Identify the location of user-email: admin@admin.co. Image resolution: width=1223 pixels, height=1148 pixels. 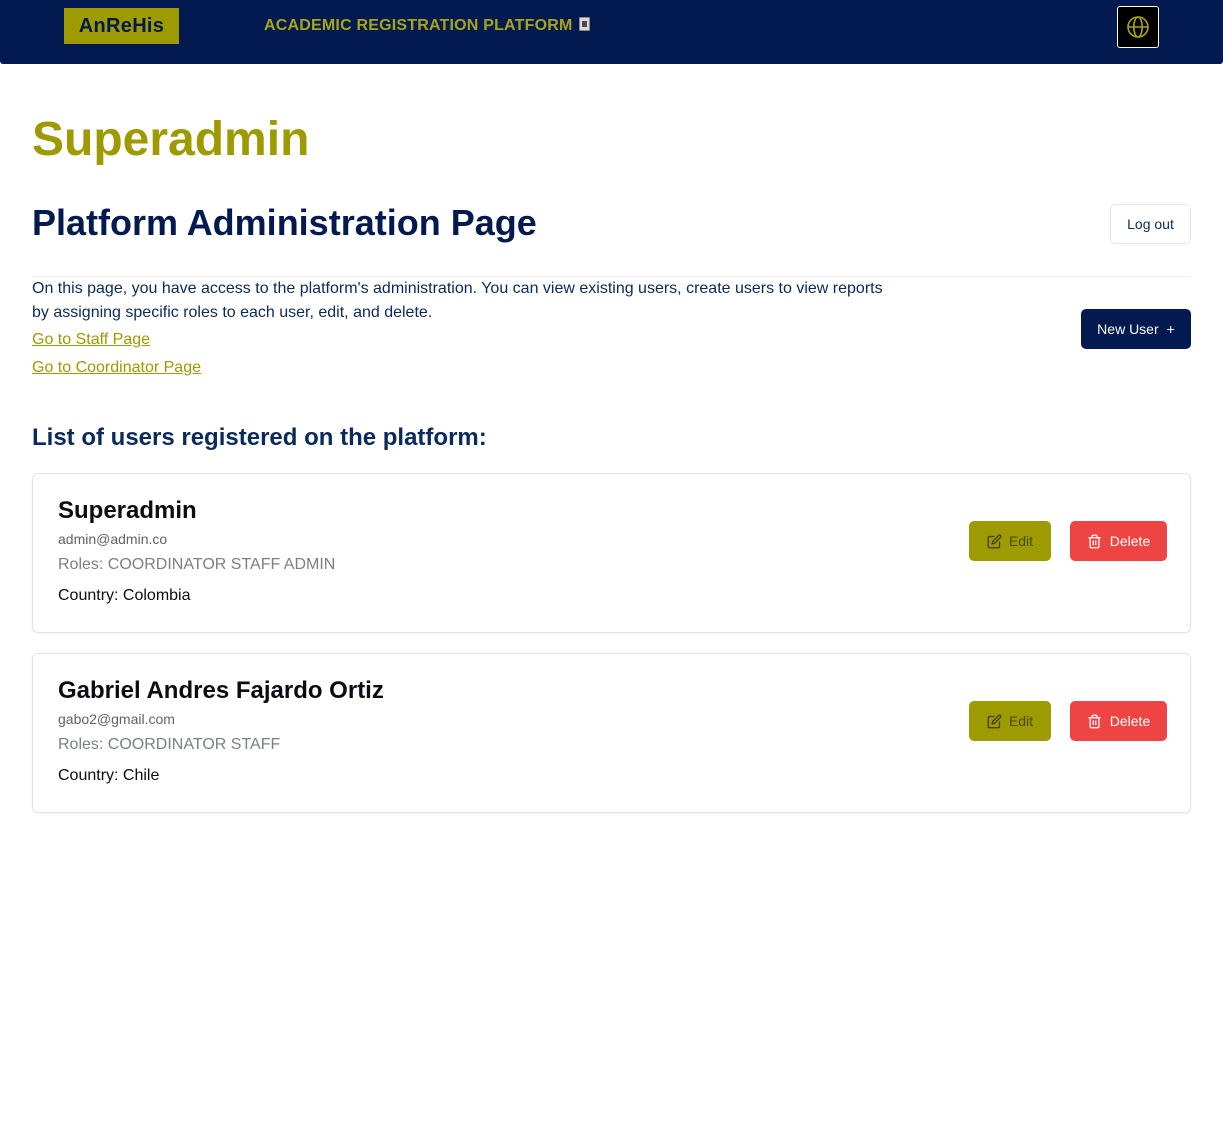
(113, 539).